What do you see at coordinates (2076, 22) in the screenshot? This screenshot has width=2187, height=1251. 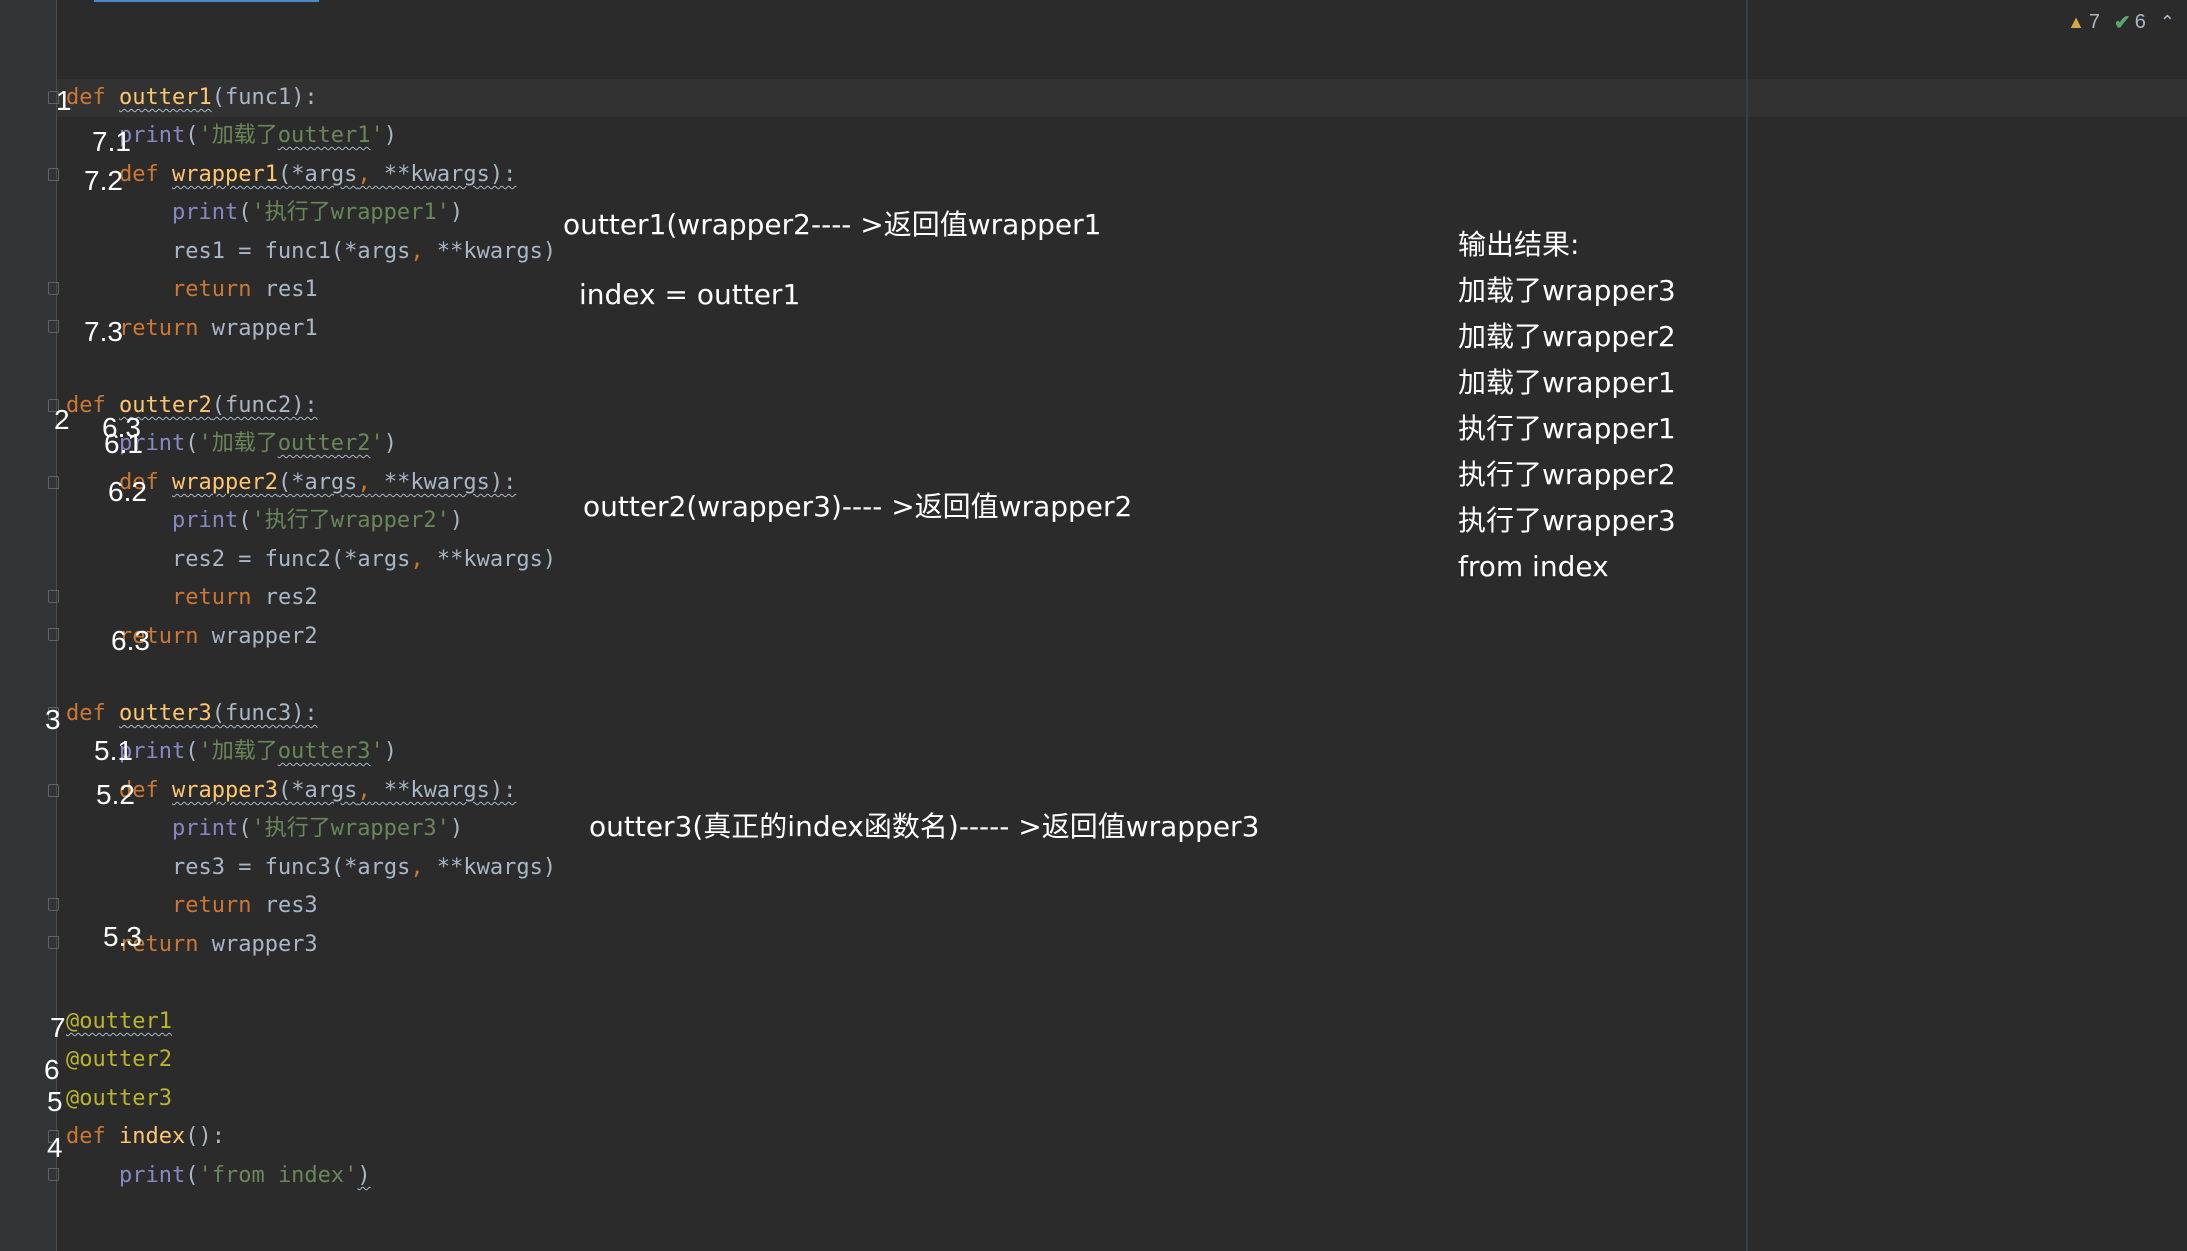 I see `warning-triangle-icon: ▲` at bounding box center [2076, 22].